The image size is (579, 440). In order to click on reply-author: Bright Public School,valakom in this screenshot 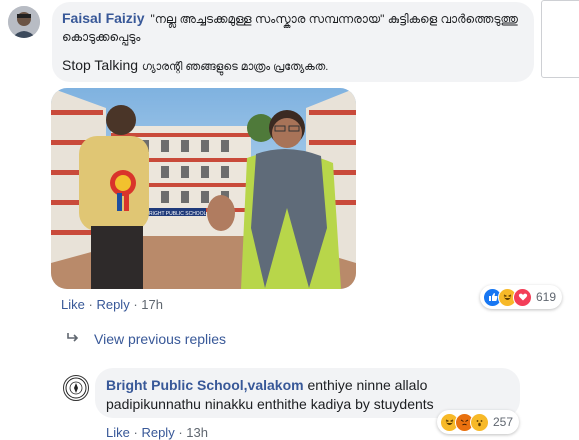, I will do `click(205, 385)`.